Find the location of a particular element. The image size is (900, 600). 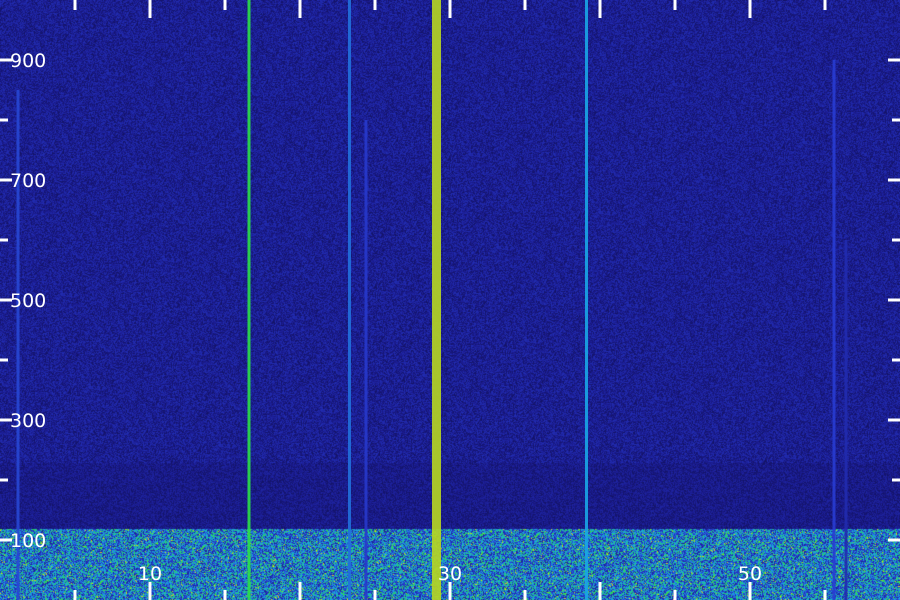

y-tick-label: 300 is located at coordinates (28, 421).